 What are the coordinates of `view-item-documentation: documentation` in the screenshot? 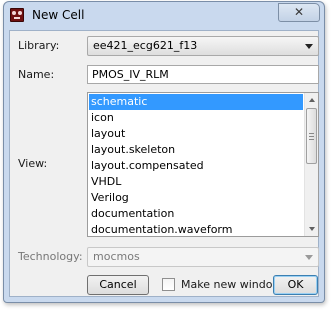 It's located at (196, 214).